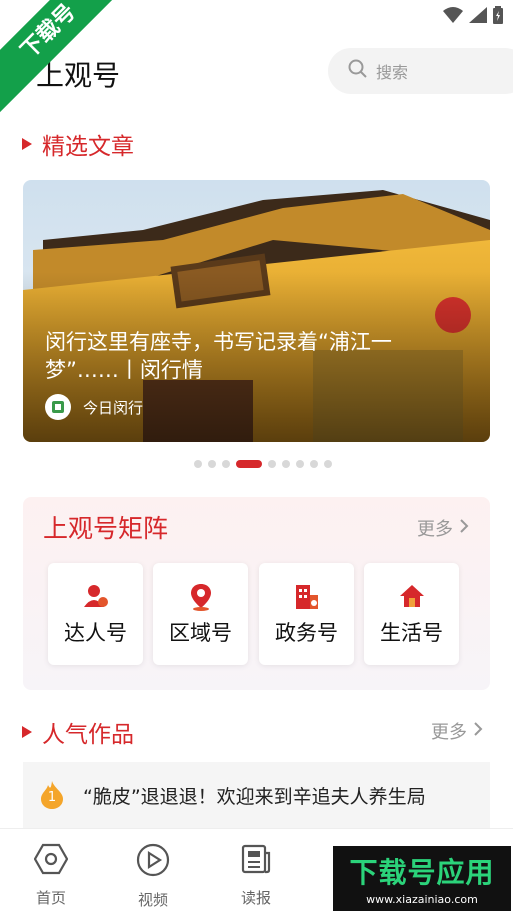 This screenshot has height=913, width=513. I want to click on popular-list-item: 1 “脆皮”退退退！欢迎来到辛追夫人养生局, so click(256, 795).